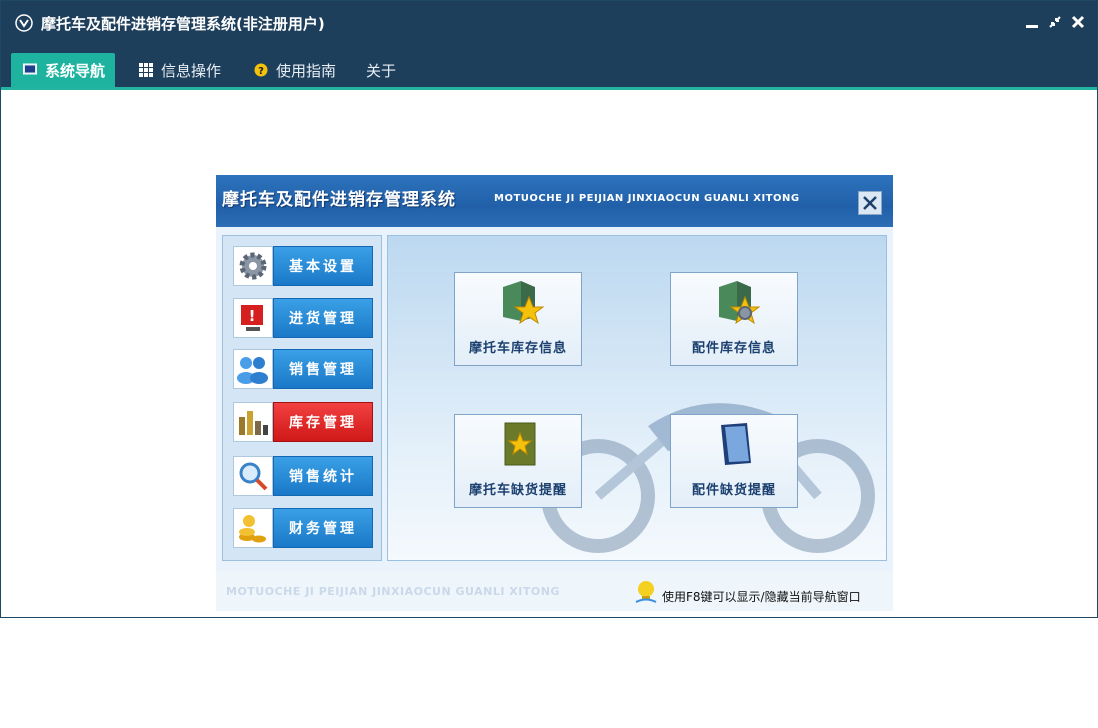 Image resolution: width=1098 pixels, height=728 pixels. Describe the element at coordinates (339, 200) in the screenshot. I see `nav-title: 摩托车及配件进销存管理系统` at that location.